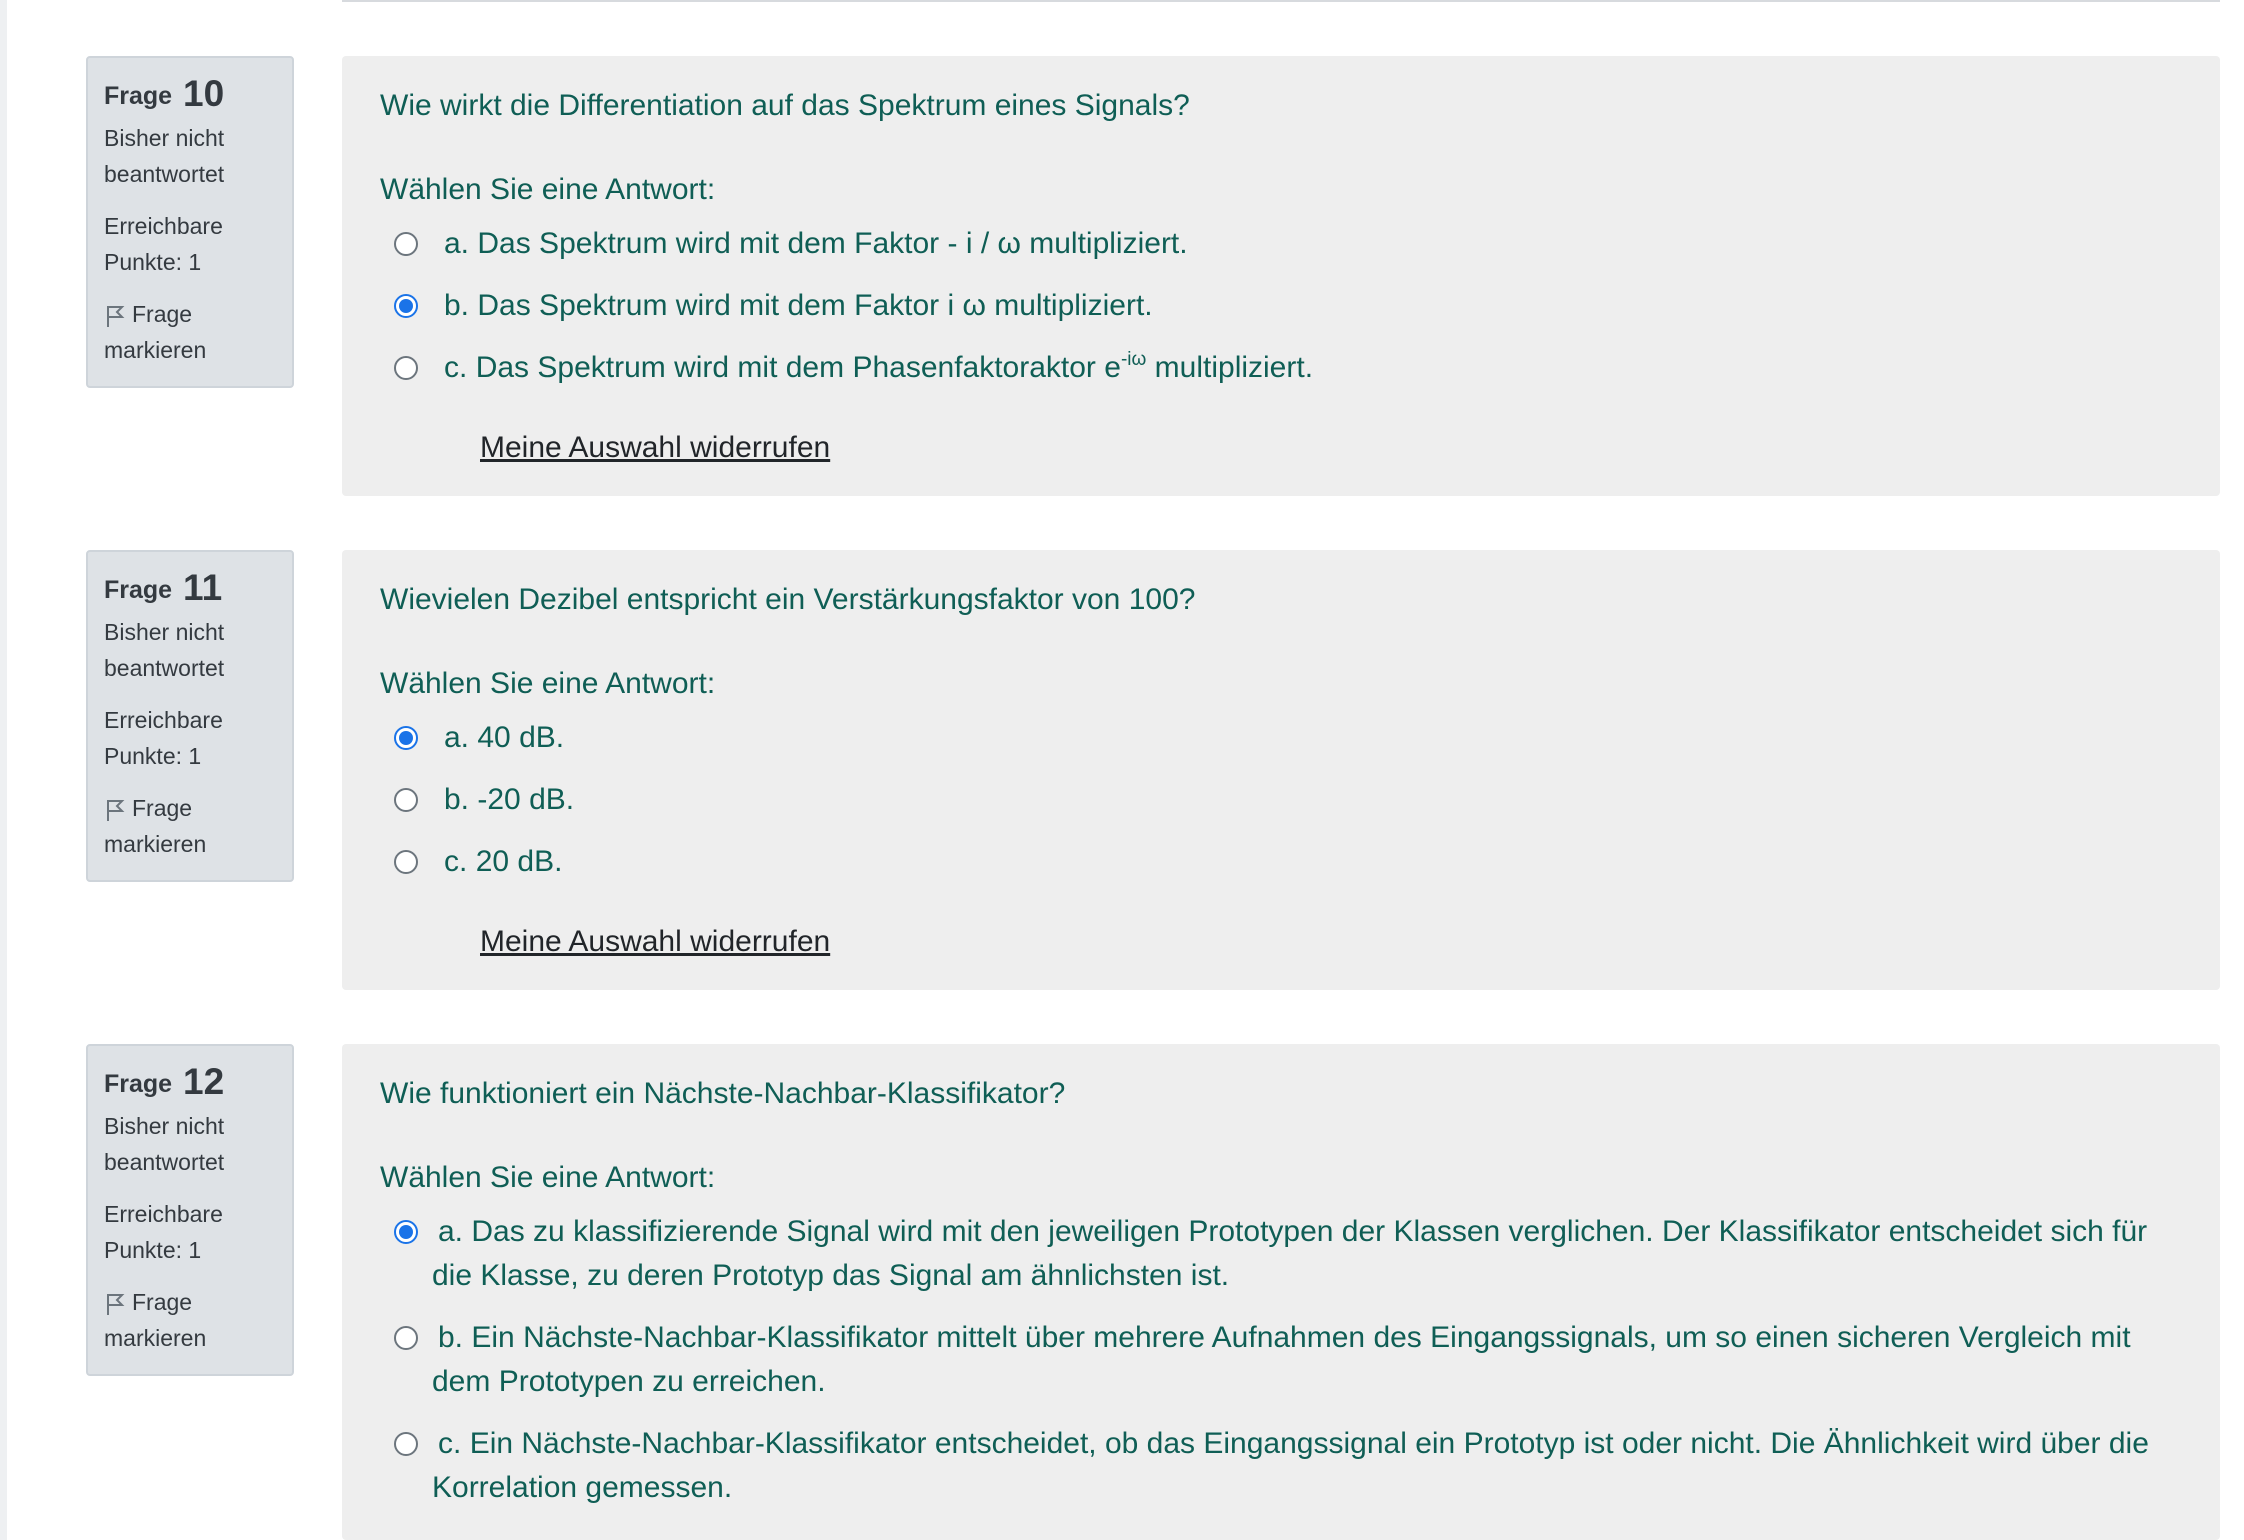 This screenshot has height=1540, width=2244. I want to click on question-number: 10, so click(204, 93).